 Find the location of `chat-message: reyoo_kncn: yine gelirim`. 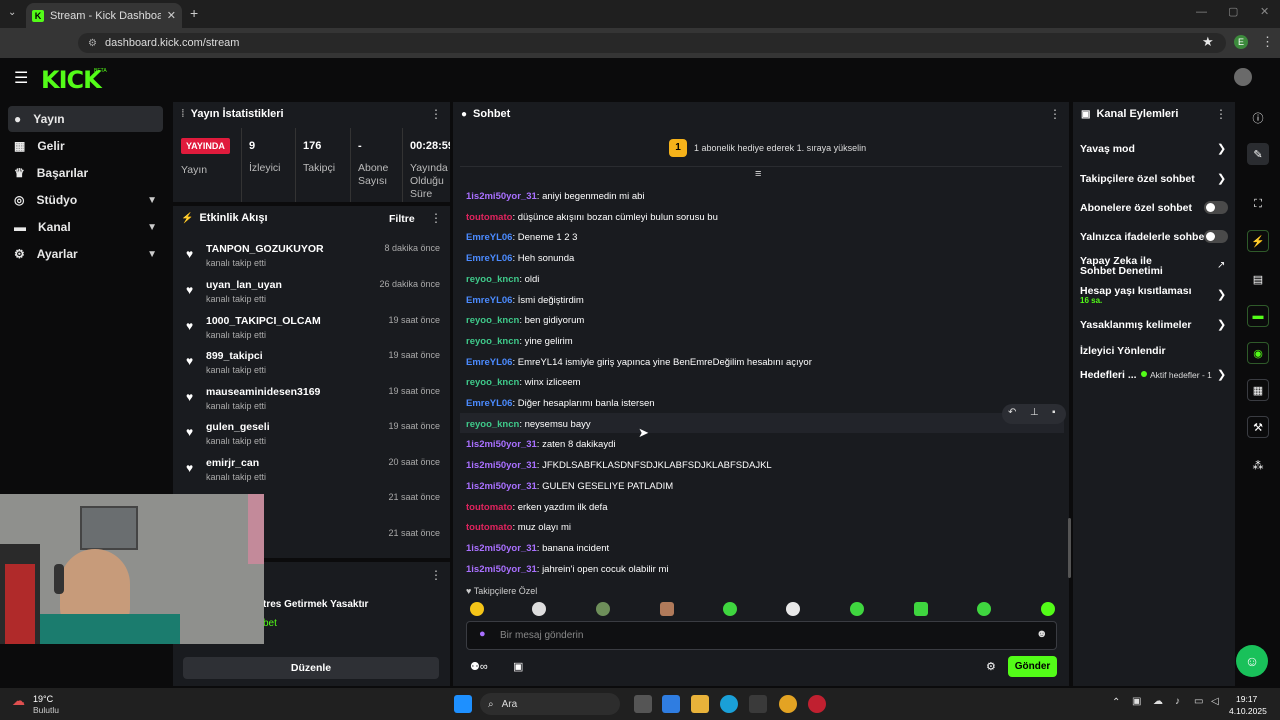

chat-message: reyoo_kncn: yine gelirim is located at coordinates (519, 341).